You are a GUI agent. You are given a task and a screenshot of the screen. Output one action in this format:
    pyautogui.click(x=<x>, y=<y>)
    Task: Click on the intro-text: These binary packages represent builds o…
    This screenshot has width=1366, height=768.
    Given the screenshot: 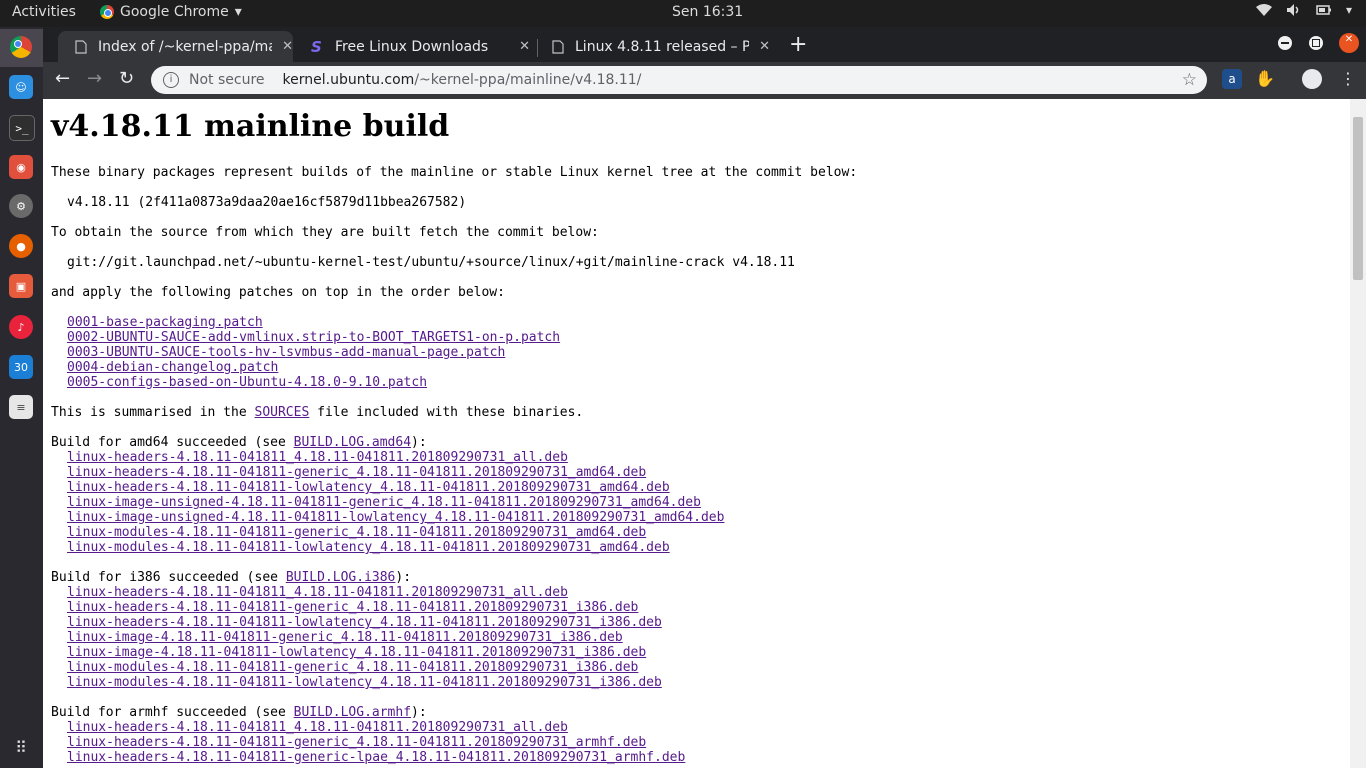 What is the action you would take?
    pyautogui.click(x=454, y=172)
    